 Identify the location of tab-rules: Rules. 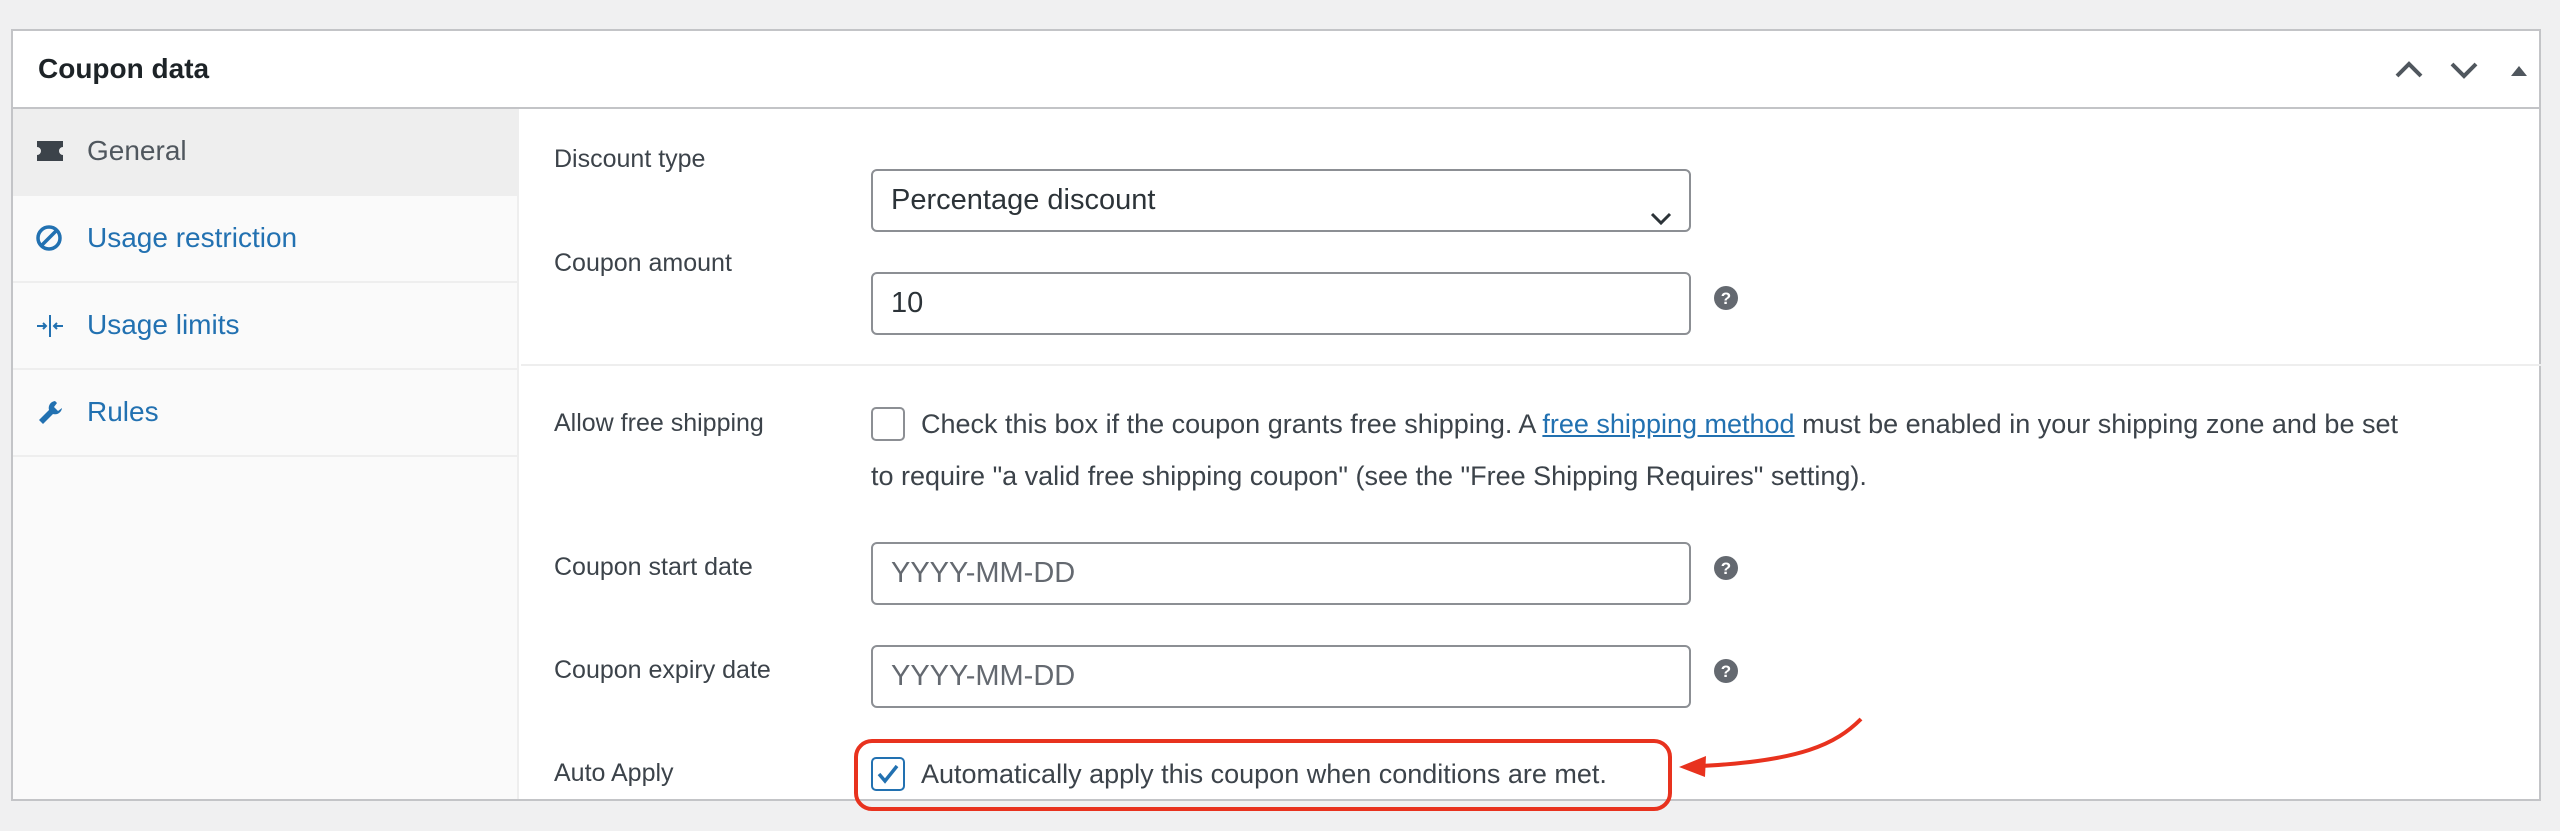
(265, 413).